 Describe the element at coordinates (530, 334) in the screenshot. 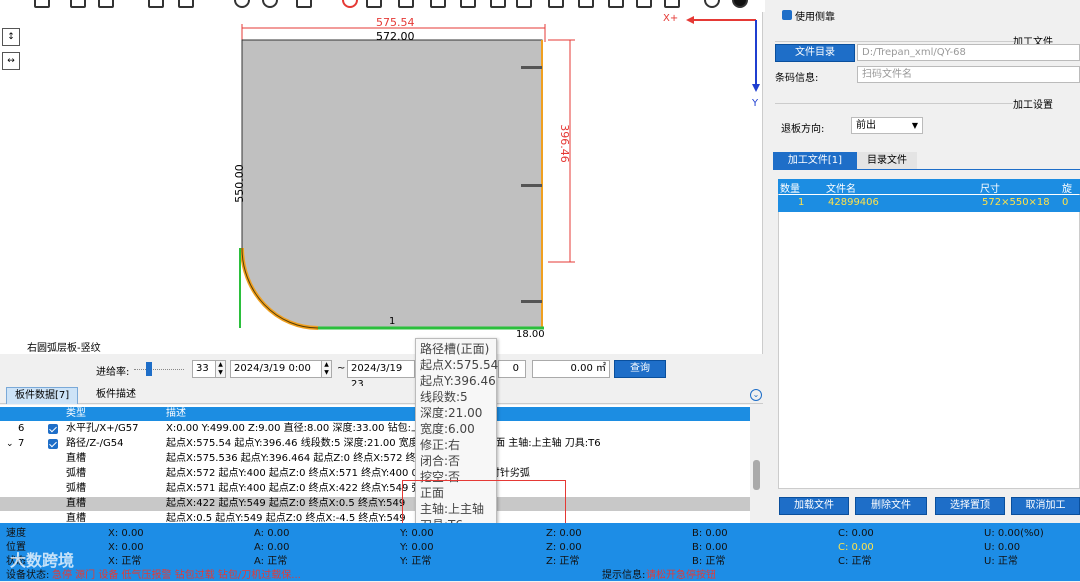

I see `edge-label-right: 18.00` at that location.